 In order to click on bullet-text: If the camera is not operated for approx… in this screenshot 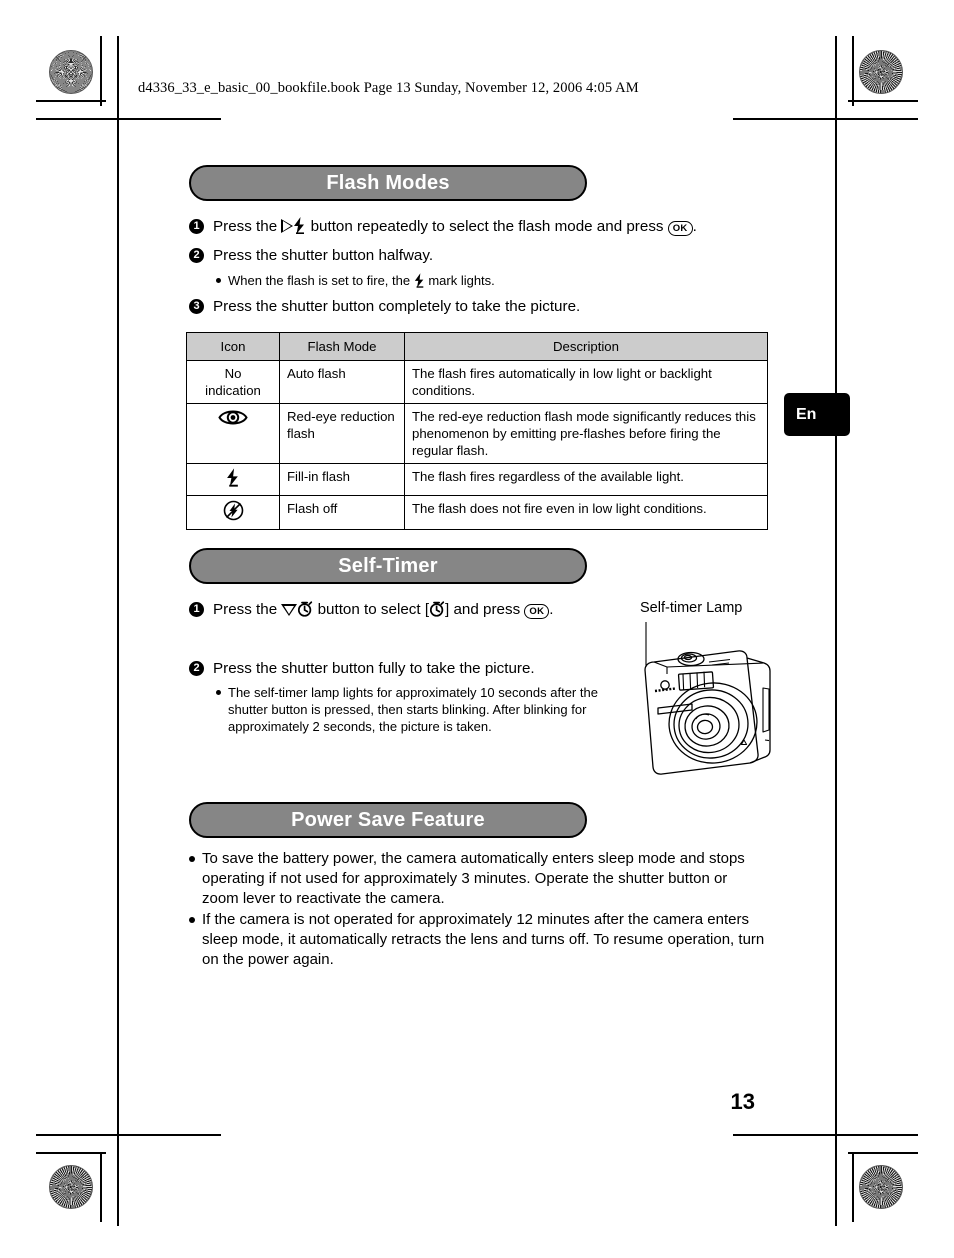, I will do `click(483, 939)`.